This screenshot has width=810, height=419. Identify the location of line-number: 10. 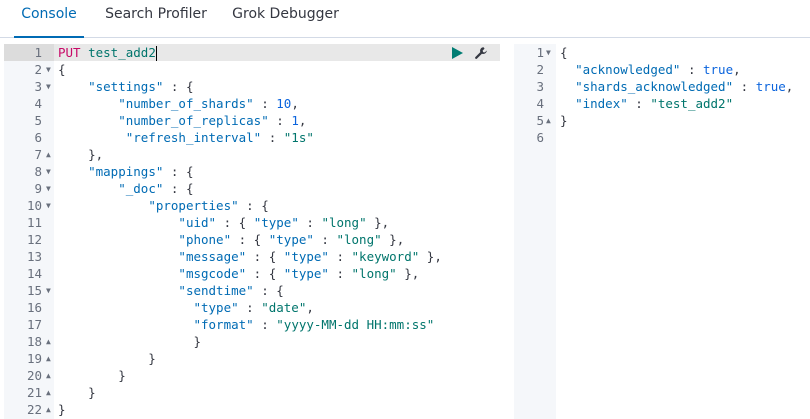
(34, 205).